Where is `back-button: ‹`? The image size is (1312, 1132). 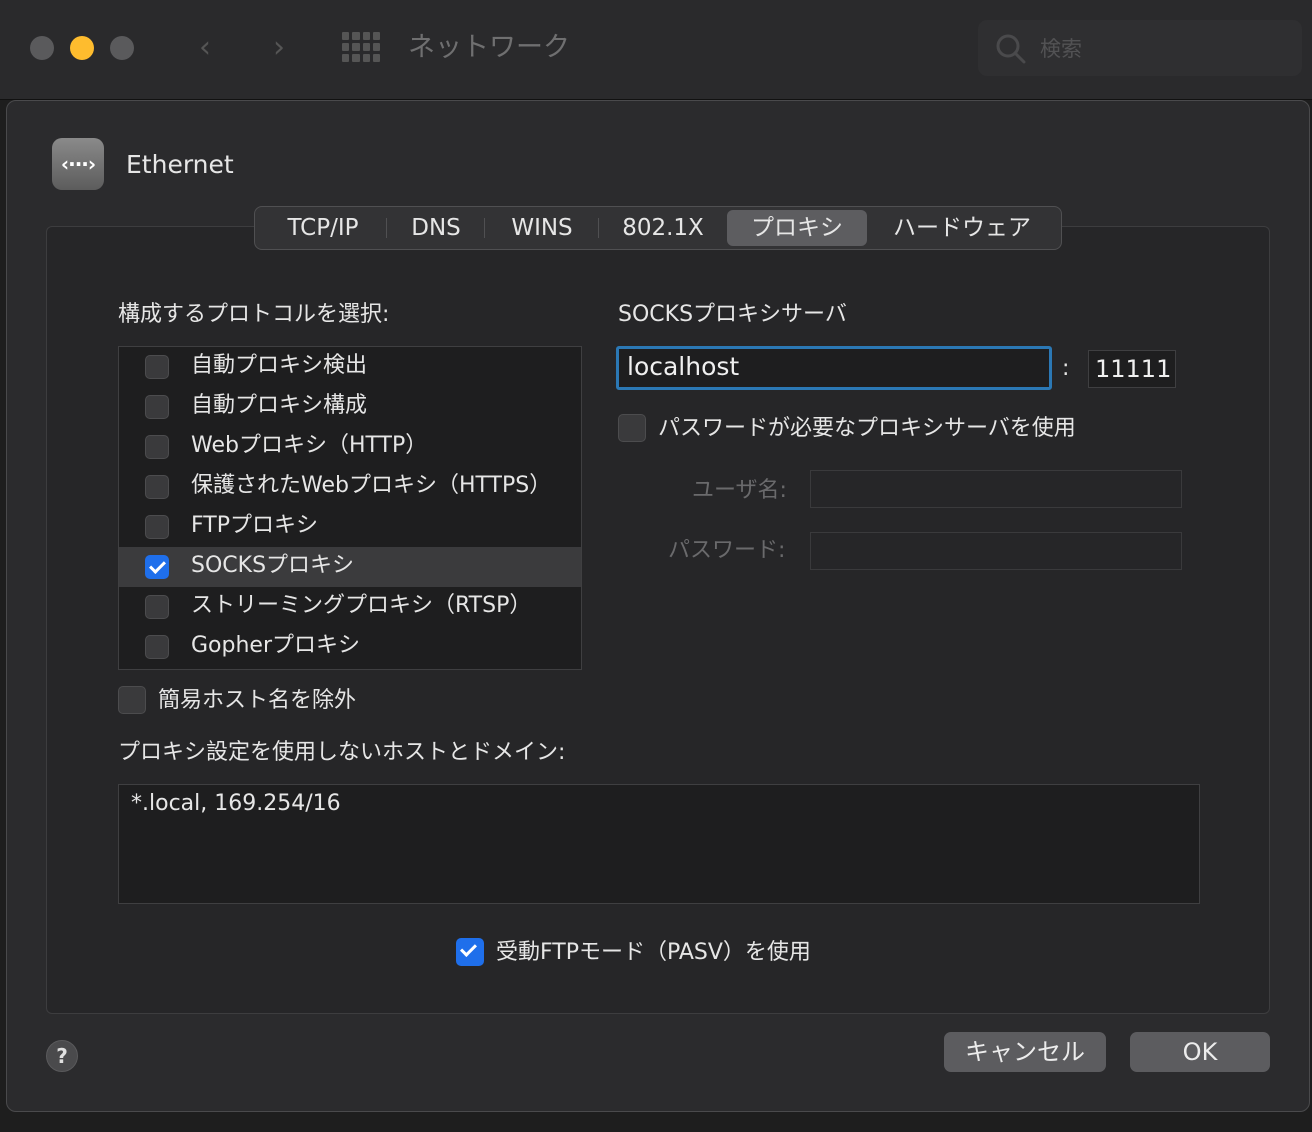
back-button: ‹ is located at coordinates (205, 48).